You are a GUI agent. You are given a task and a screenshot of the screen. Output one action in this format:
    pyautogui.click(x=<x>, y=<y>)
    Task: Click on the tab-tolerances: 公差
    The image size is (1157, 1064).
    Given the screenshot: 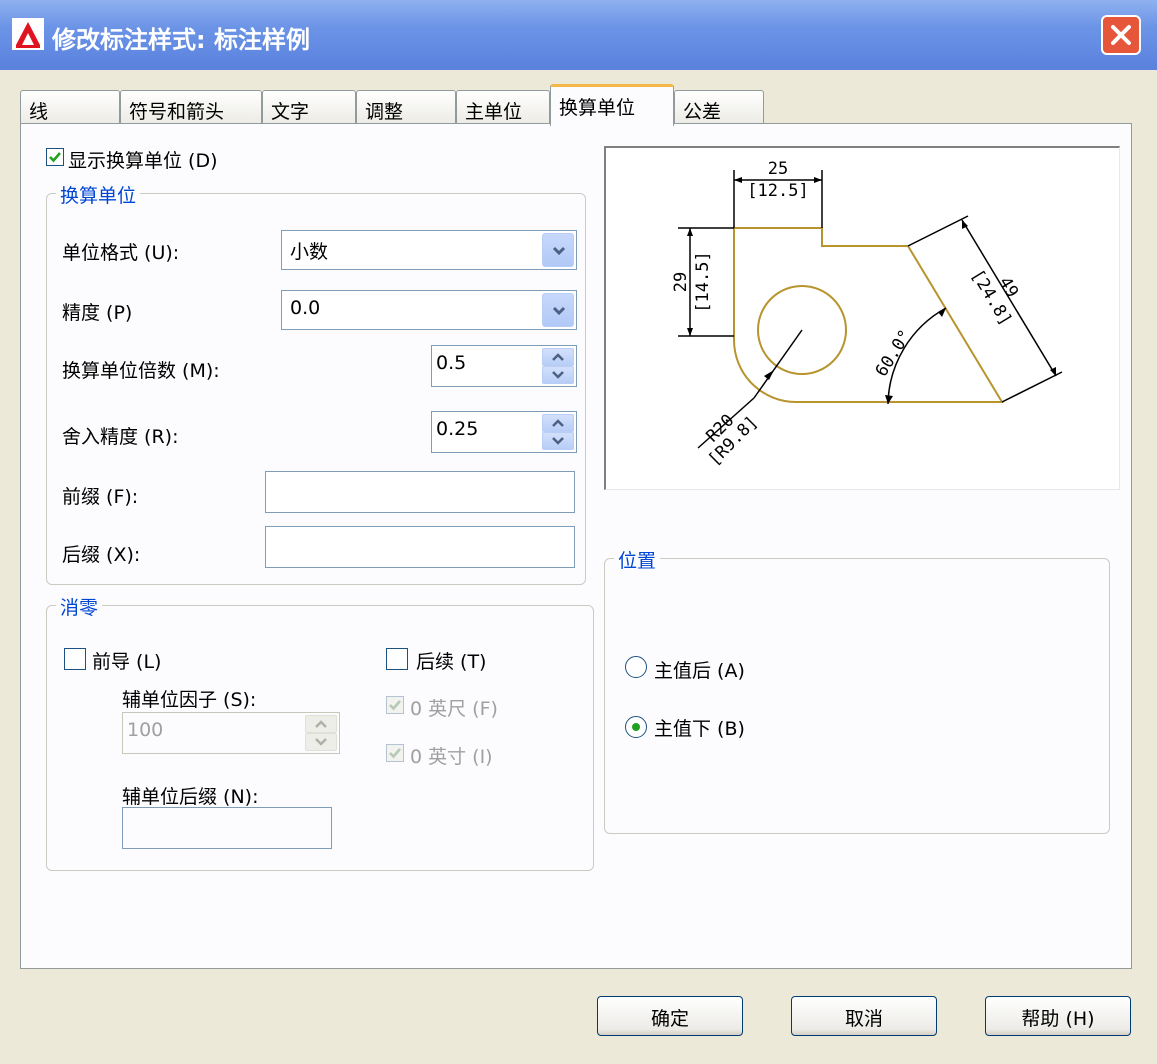 What is the action you would take?
    pyautogui.click(x=719, y=107)
    